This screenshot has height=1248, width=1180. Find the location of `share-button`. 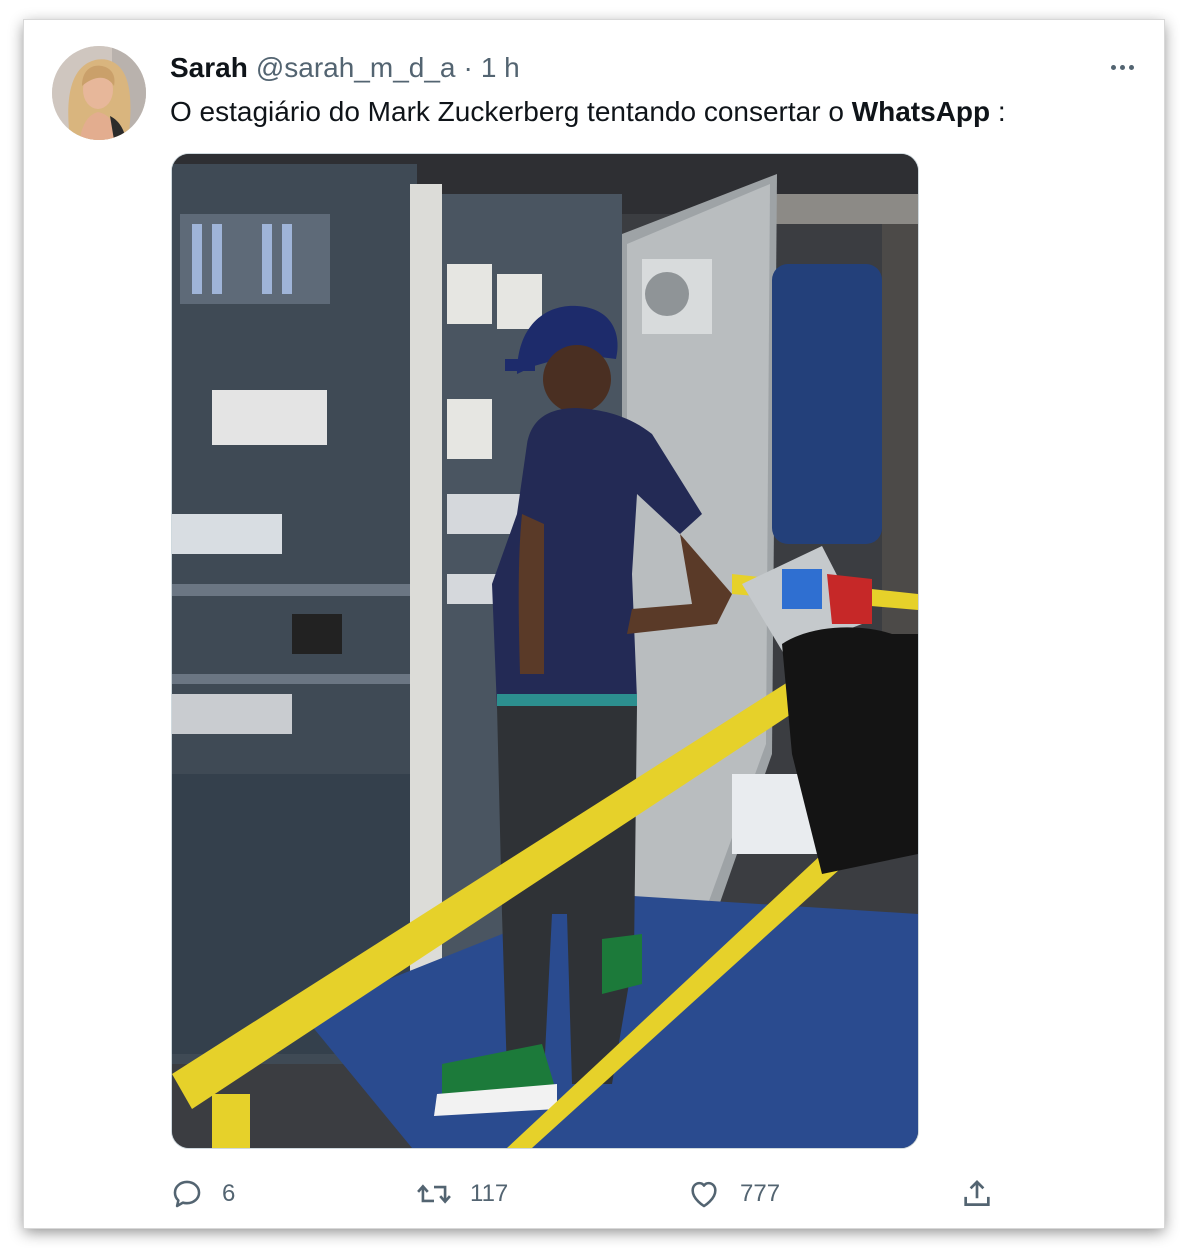

share-button is located at coordinates (977, 1194).